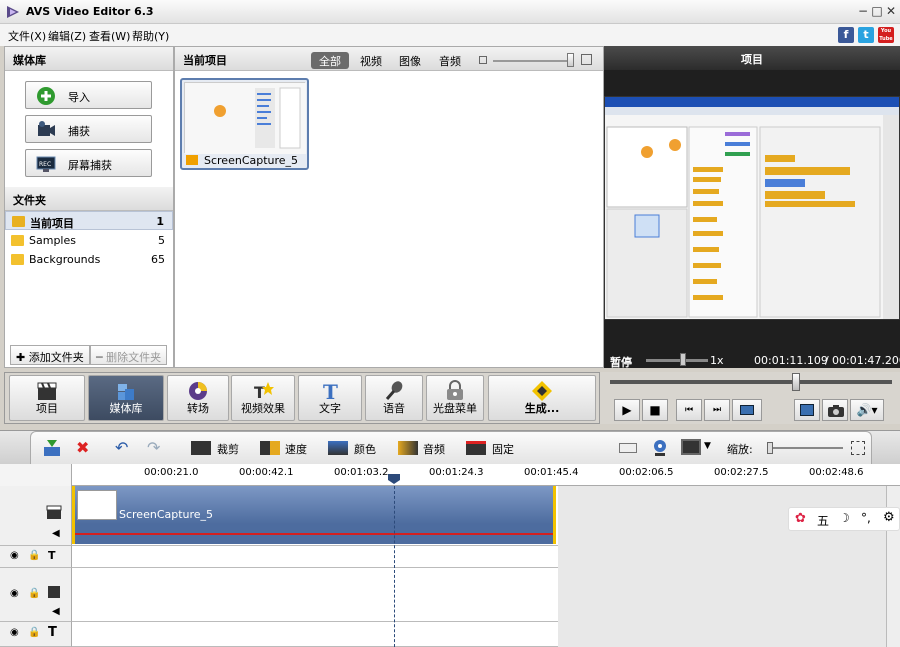 The width and height of the screenshot is (900, 647). I want to click on twitter-icon: t, so click(866, 35).